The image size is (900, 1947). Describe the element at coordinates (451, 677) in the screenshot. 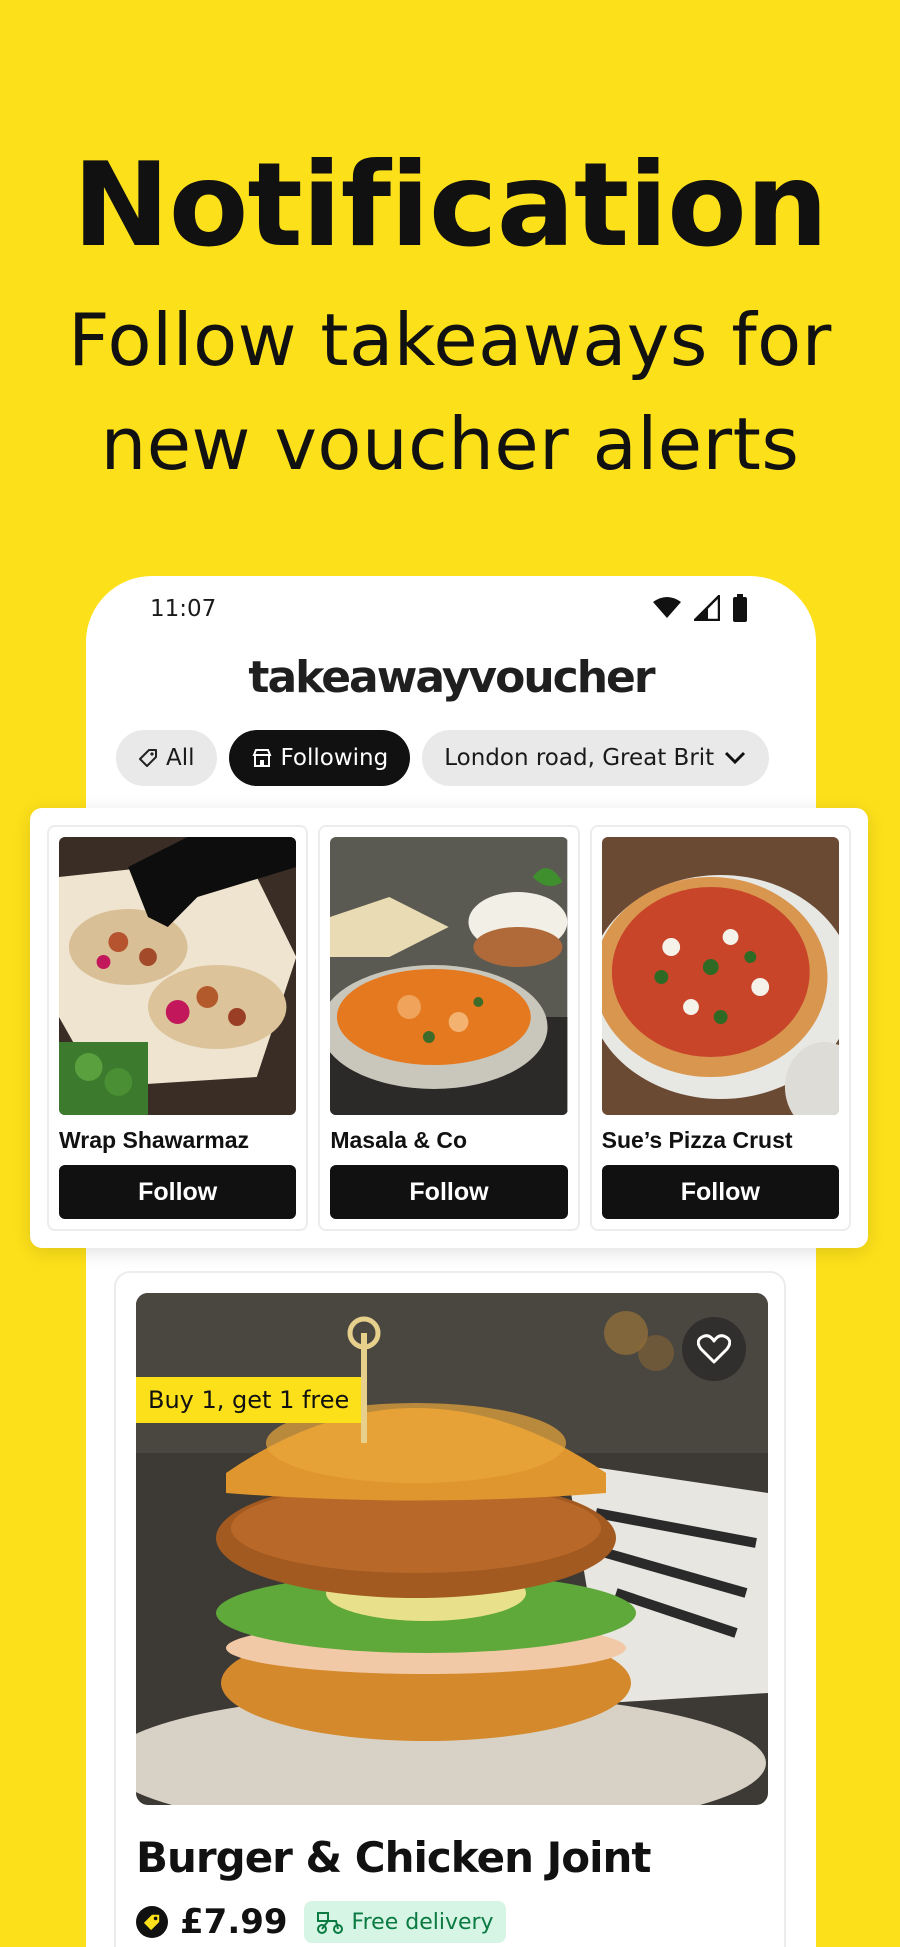

I see `app-logo: takeawayvoucher` at that location.